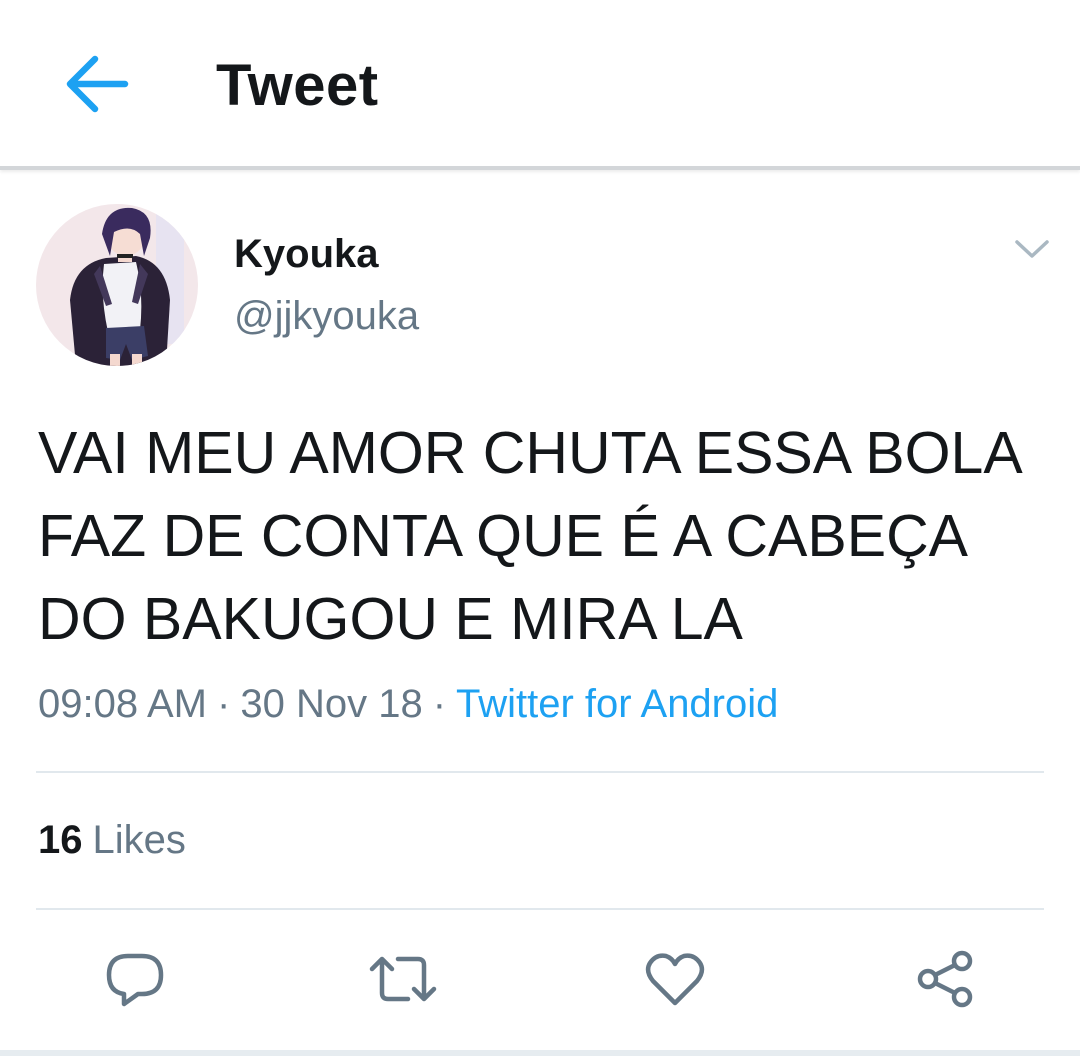 The height and width of the screenshot is (1056, 1080). I want to click on retweet-icon, so click(403, 979).